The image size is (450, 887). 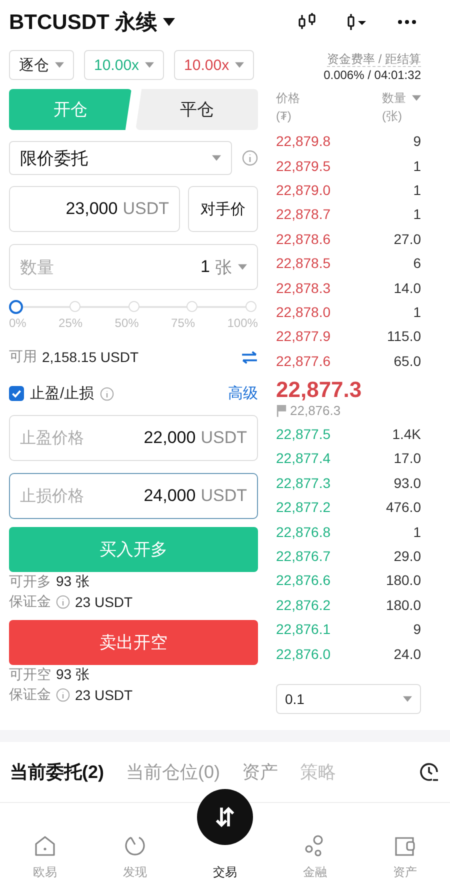 What do you see at coordinates (373, 59) in the screenshot?
I see `funding-rate-label: 资金费率 / 距结算` at bounding box center [373, 59].